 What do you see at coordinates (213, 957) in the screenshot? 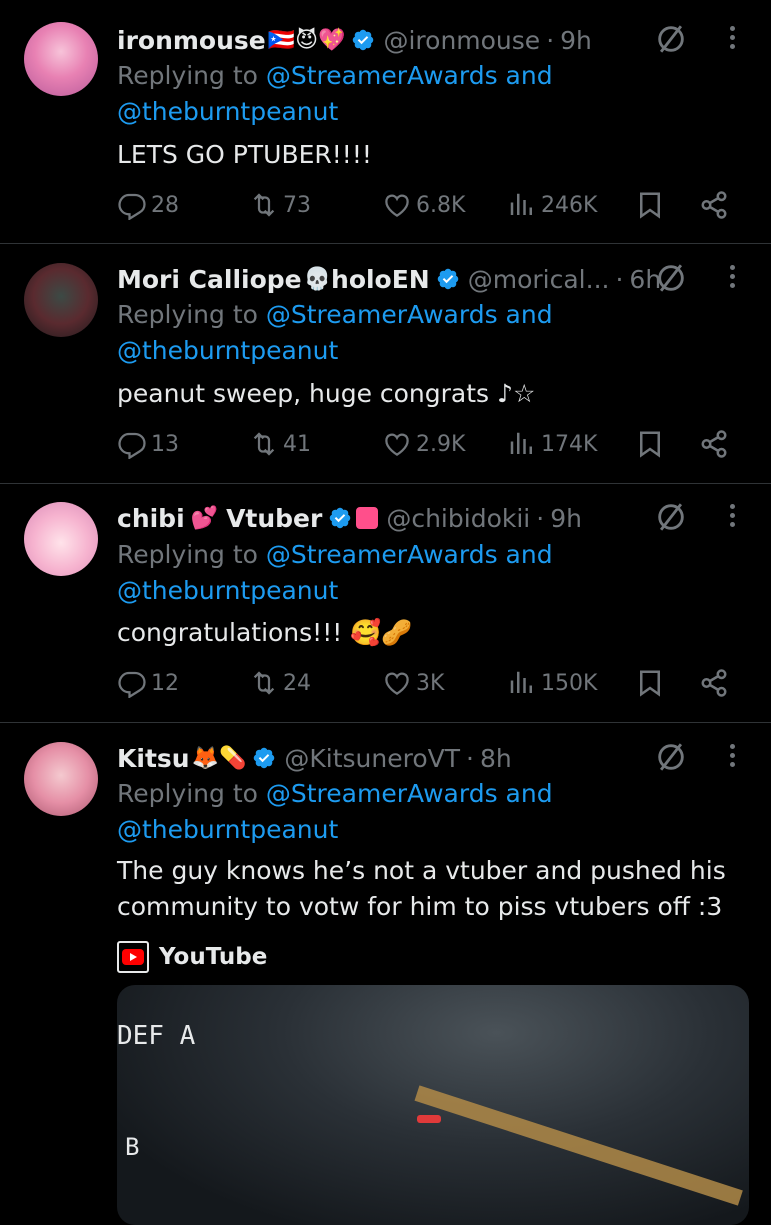
I see `card-source-label: YouTube` at bounding box center [213, 957].